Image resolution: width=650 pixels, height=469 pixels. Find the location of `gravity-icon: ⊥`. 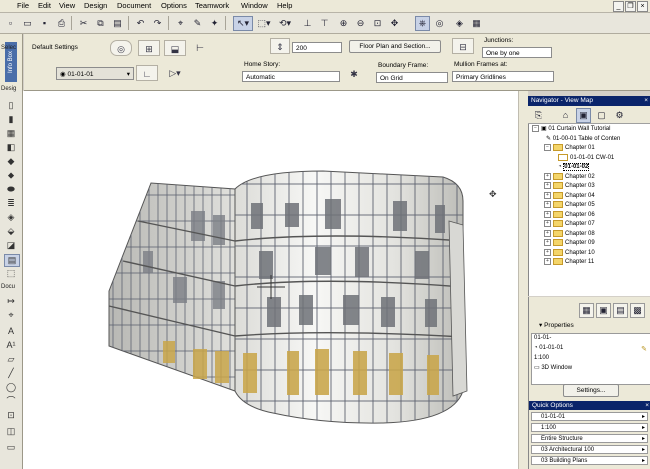

gravity-icon: ⊥ is located at coordinates (307, 23).